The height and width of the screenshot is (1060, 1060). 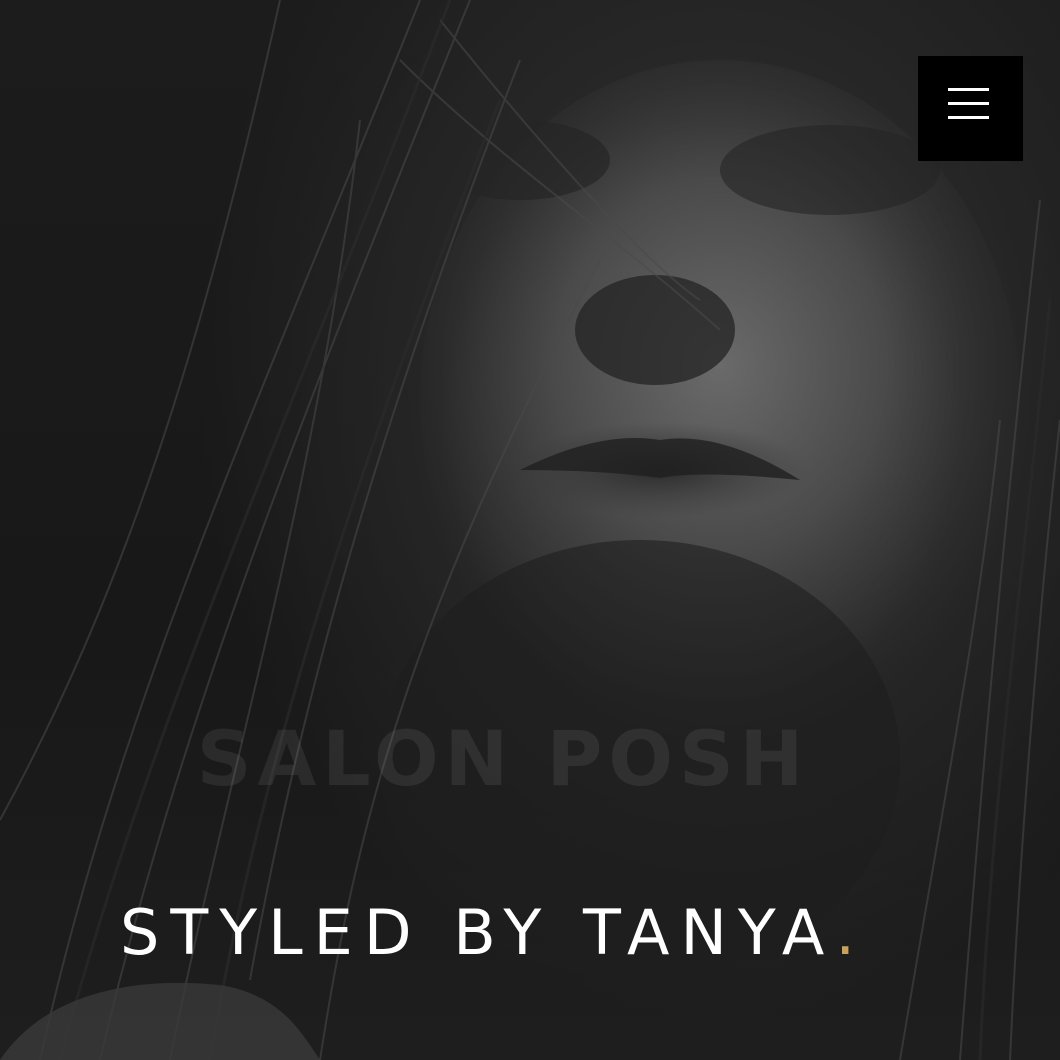 I want to click on hero-tagline: STYLED BY TANYA., so click(x=487, y=932).